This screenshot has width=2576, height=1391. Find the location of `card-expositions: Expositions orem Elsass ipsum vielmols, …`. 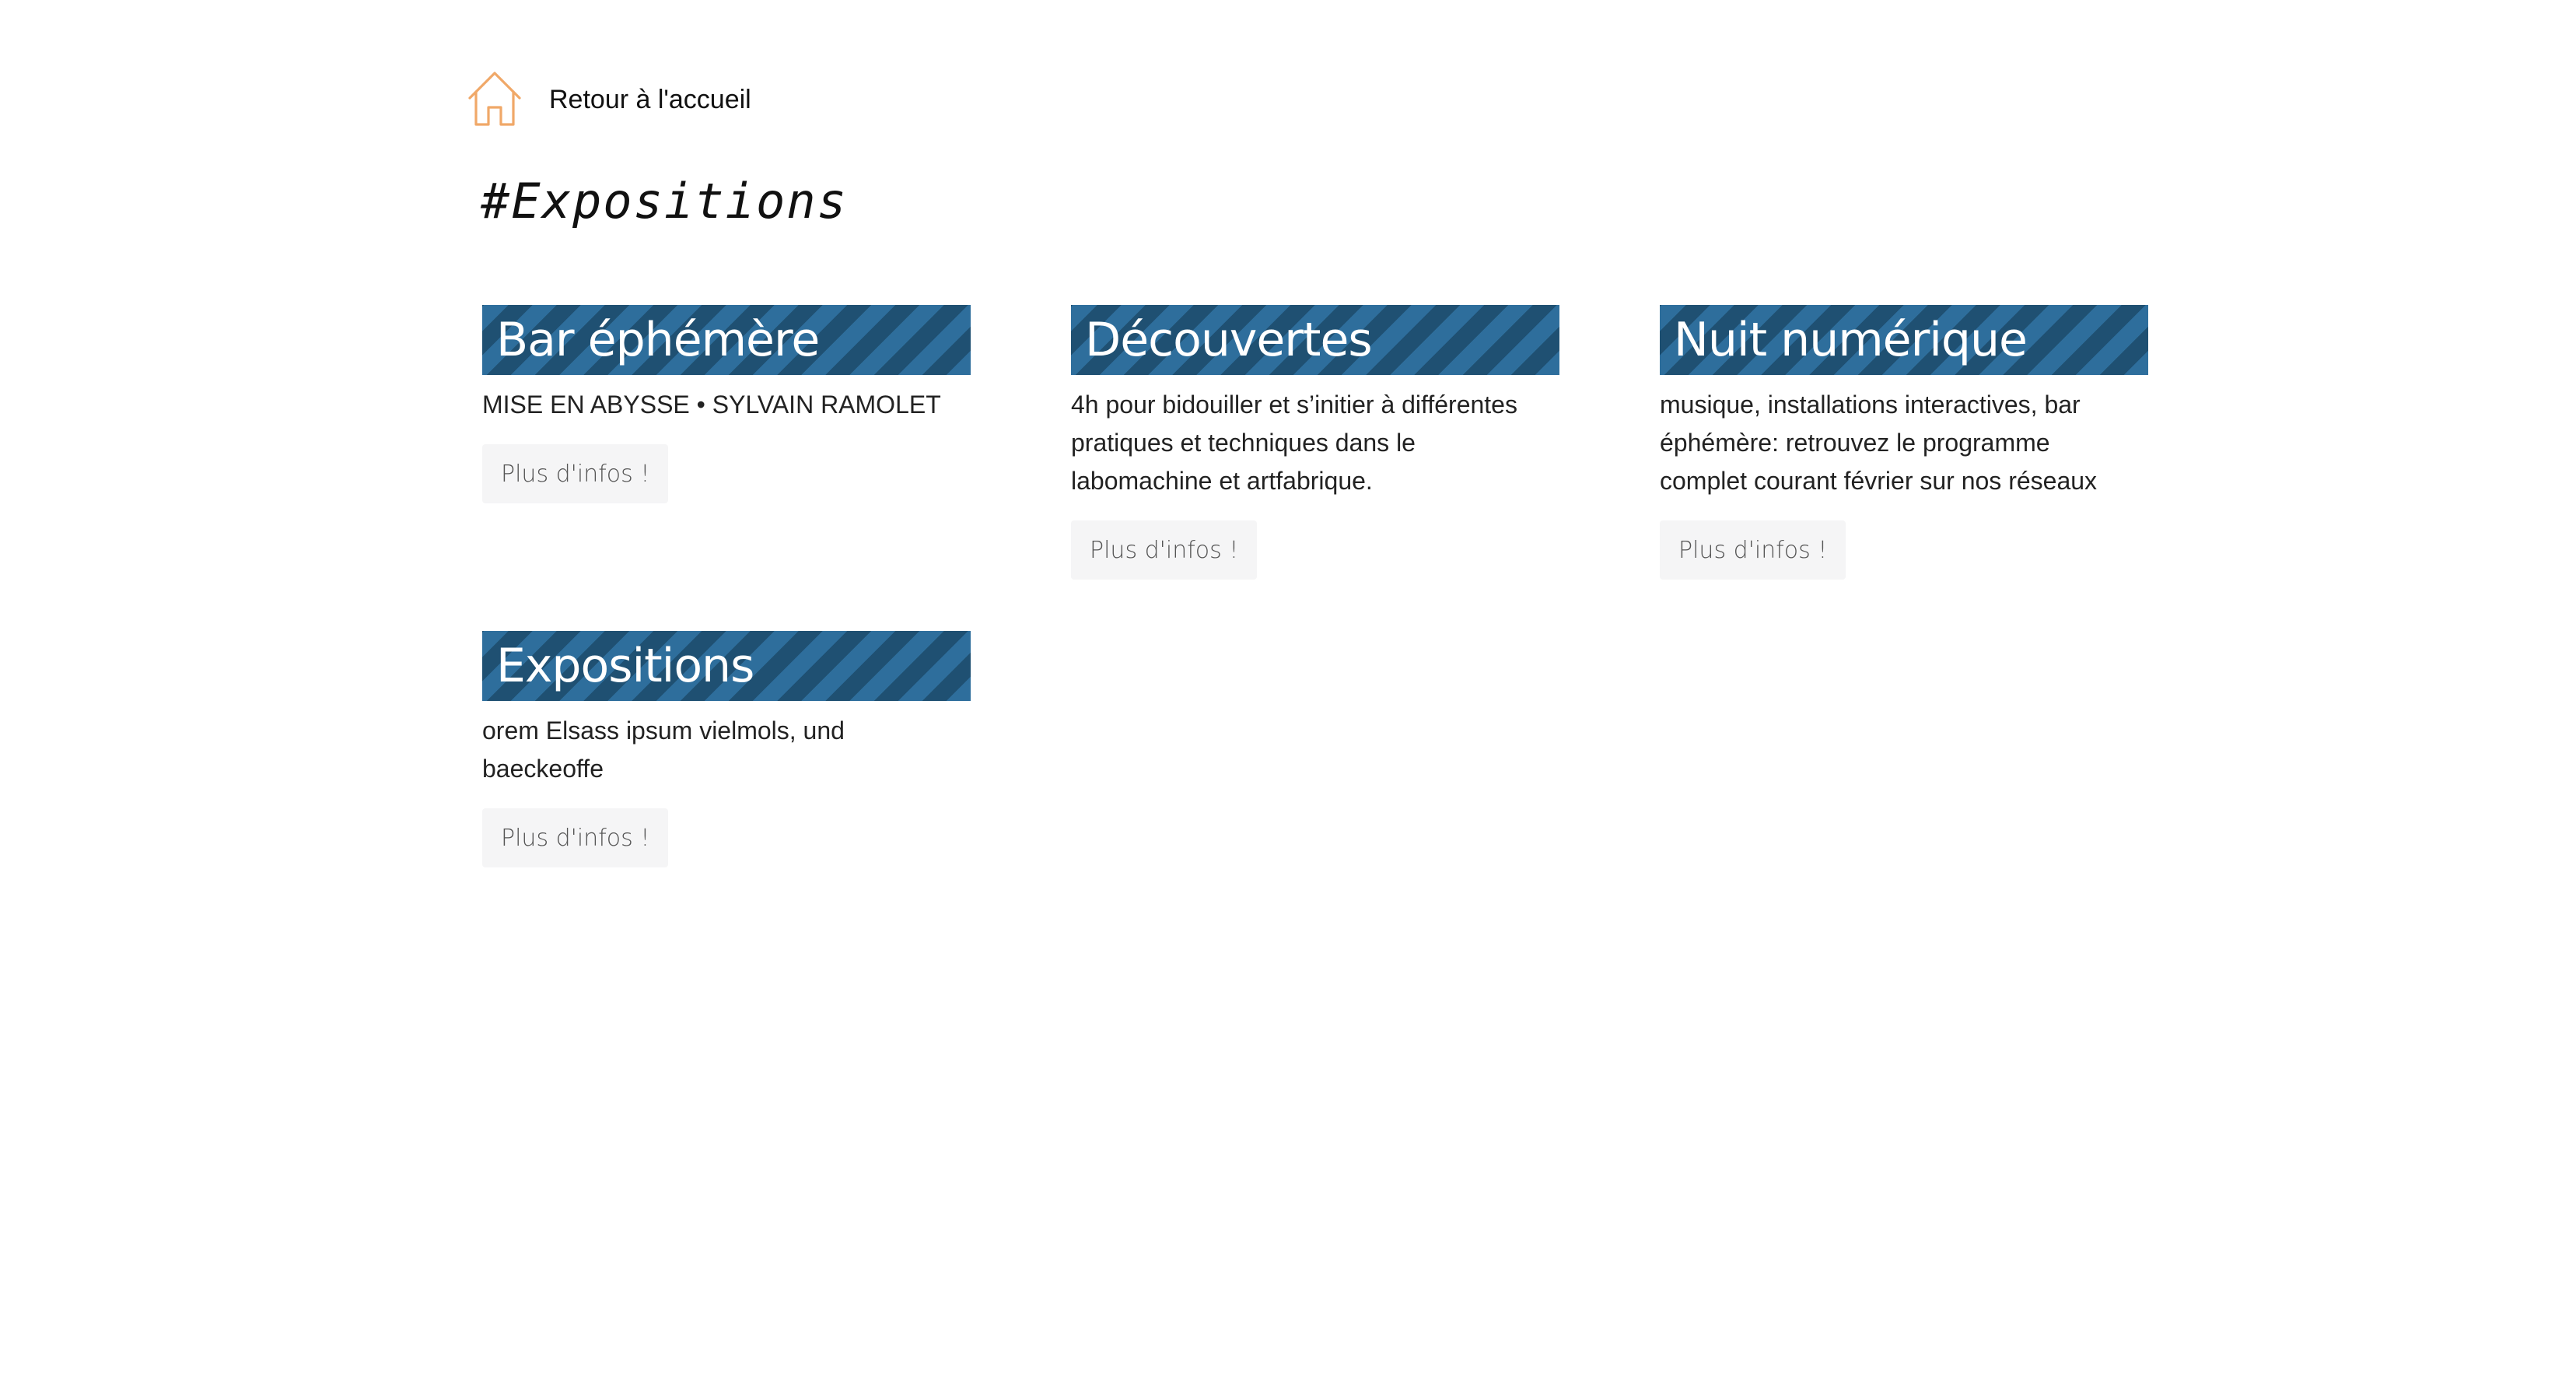

card-expositions: Expositions orem Elsass ipsum vielmols, … is located at coordinates (727, 749).